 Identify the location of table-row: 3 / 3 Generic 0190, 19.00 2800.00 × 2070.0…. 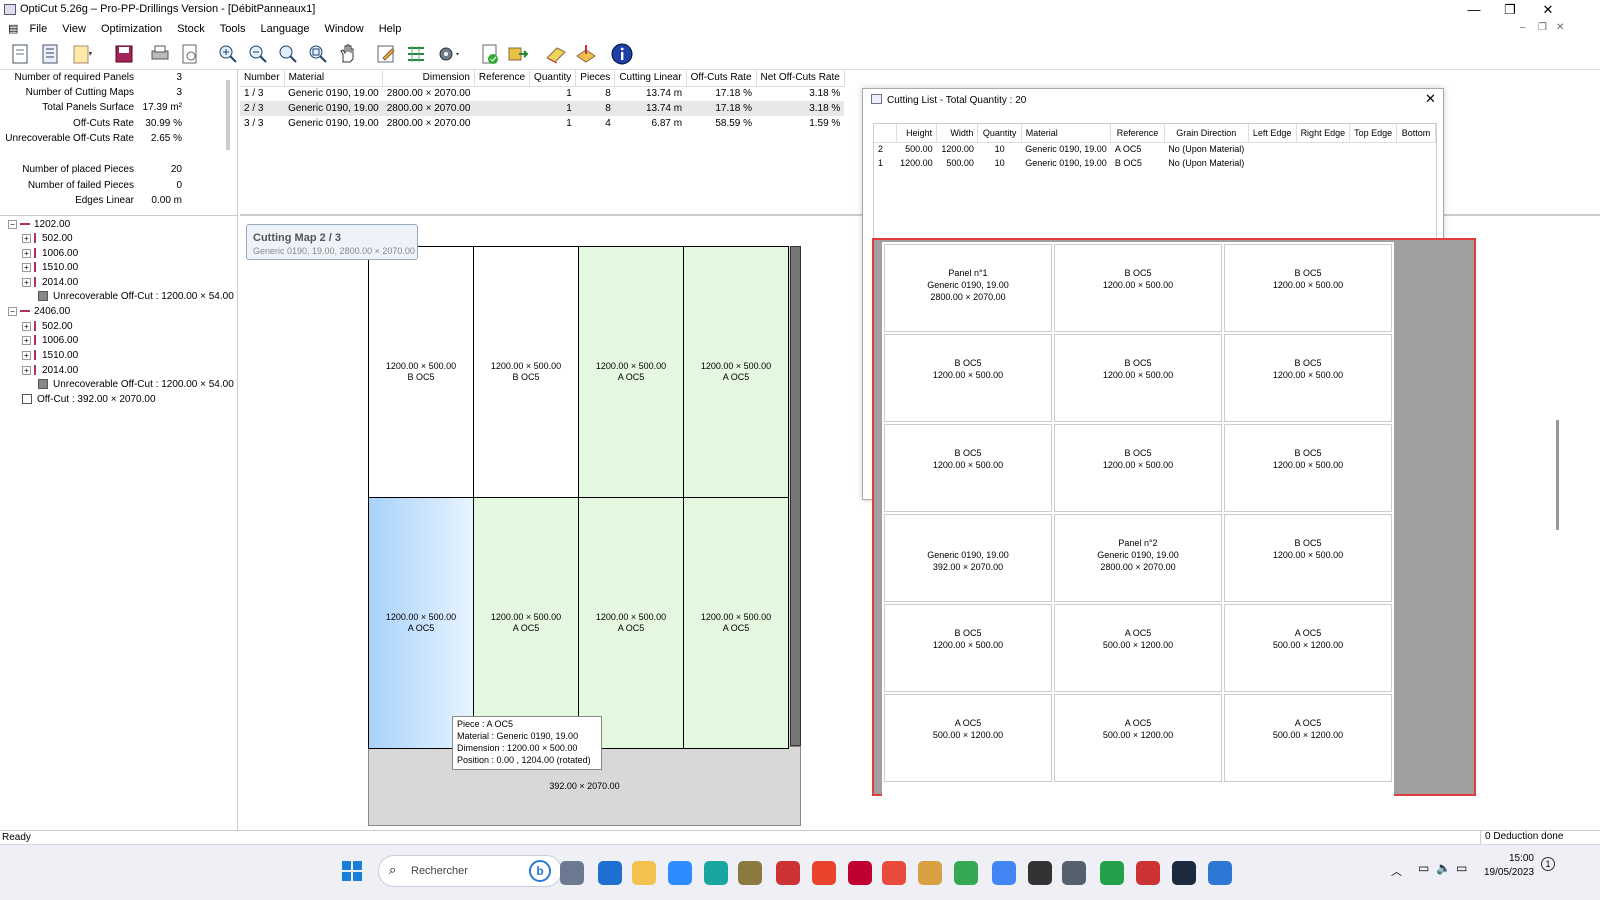
(542, 123).